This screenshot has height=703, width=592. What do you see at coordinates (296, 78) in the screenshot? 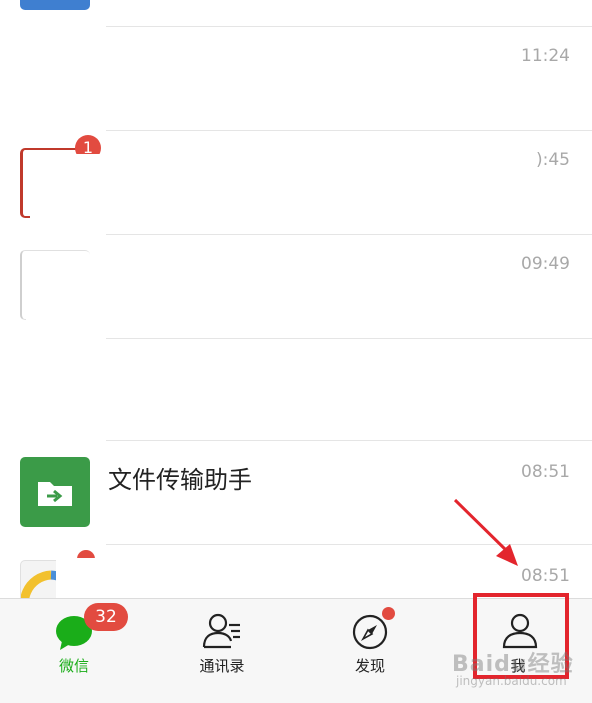
I see `chat-row: 11:24` at bounding box center [296, 78].